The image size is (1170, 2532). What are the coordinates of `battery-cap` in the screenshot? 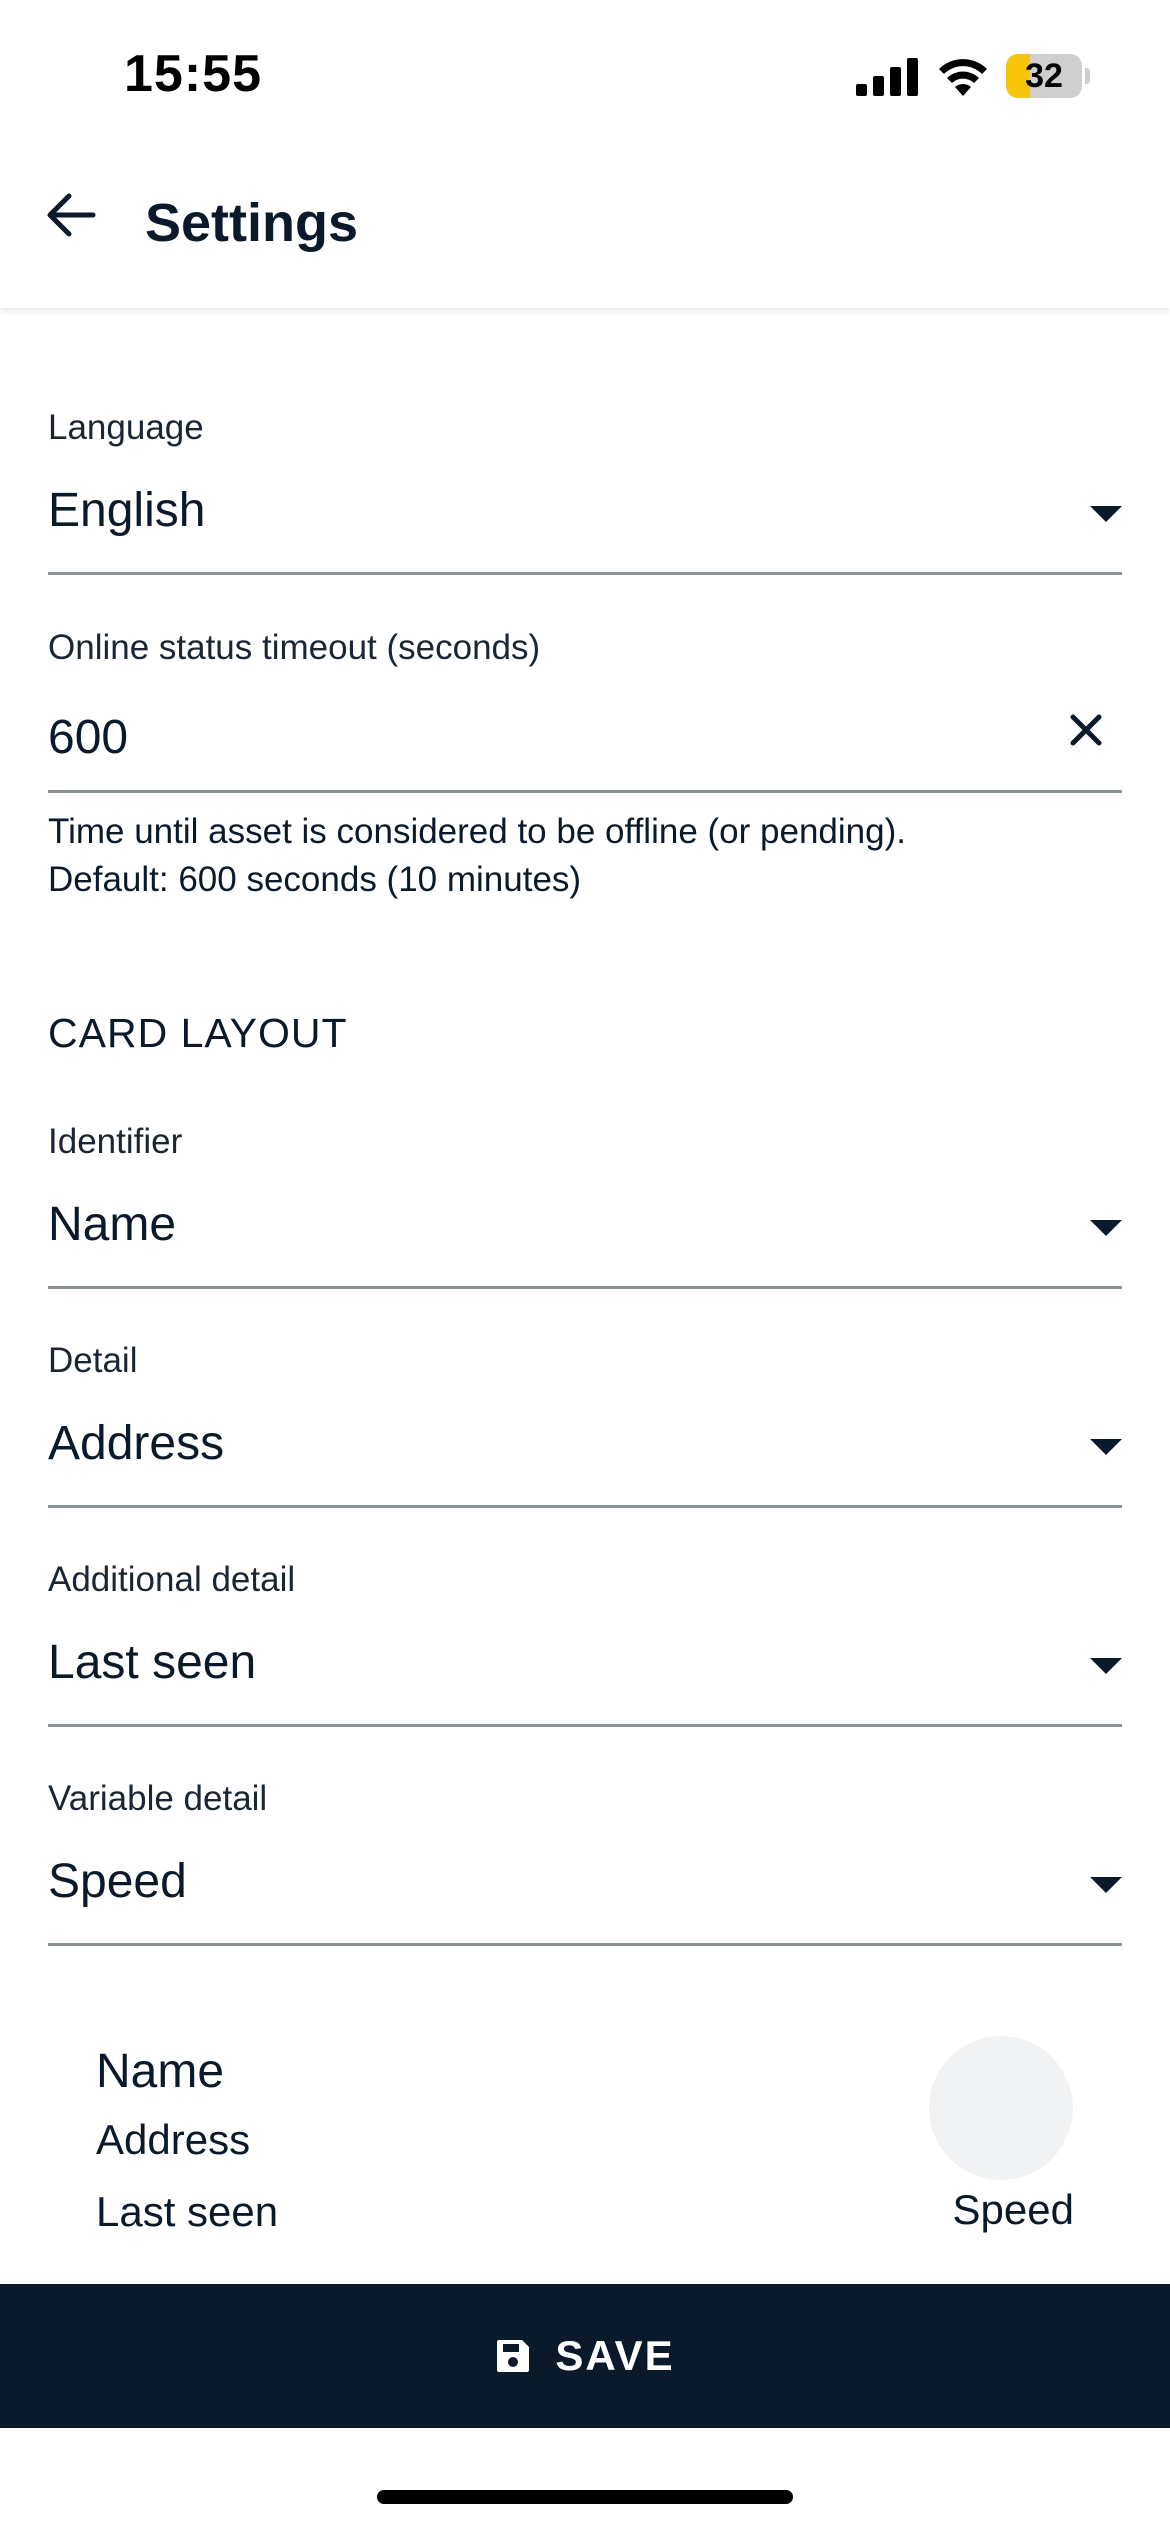 It's located at (1087, 76).